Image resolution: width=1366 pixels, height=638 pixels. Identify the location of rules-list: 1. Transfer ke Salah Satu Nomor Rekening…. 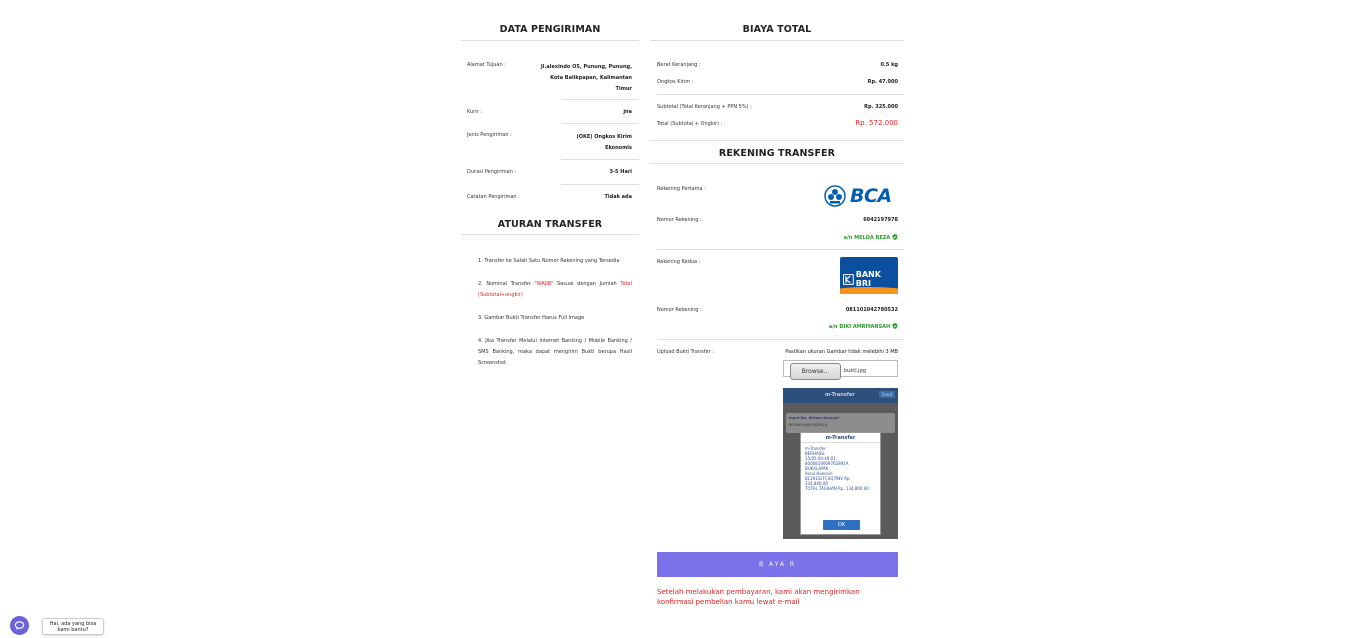
(555, 312).